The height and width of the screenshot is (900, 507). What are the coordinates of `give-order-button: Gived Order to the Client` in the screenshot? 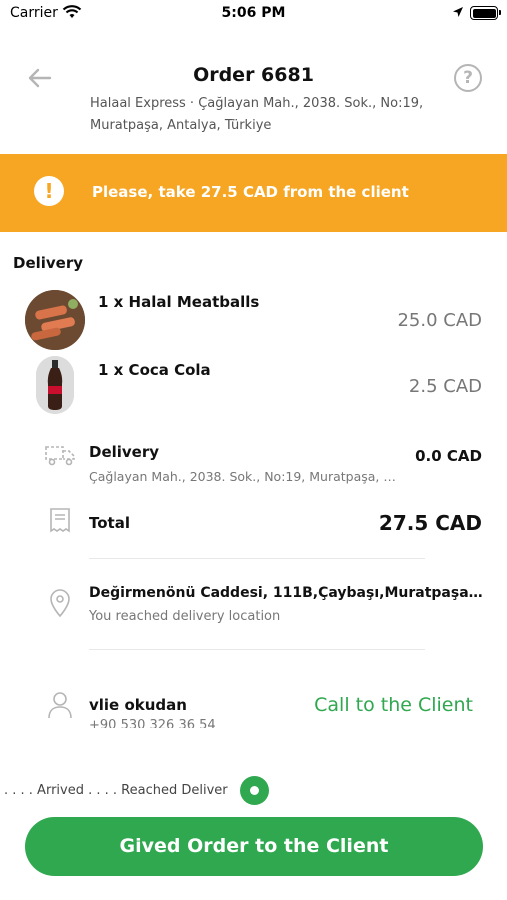 It's located at (254, 846).